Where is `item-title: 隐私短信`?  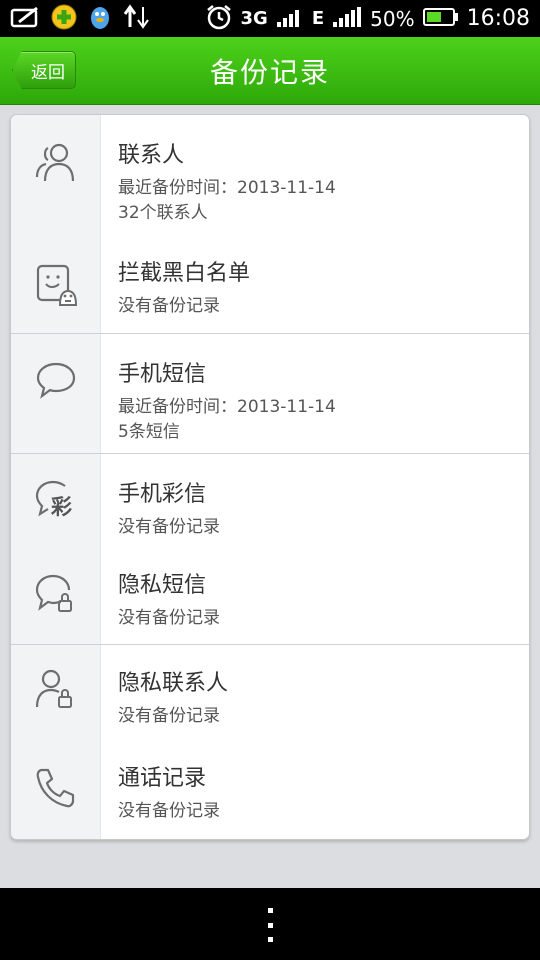 item-title: 隐私短信 is located at coordinates (162, 585).